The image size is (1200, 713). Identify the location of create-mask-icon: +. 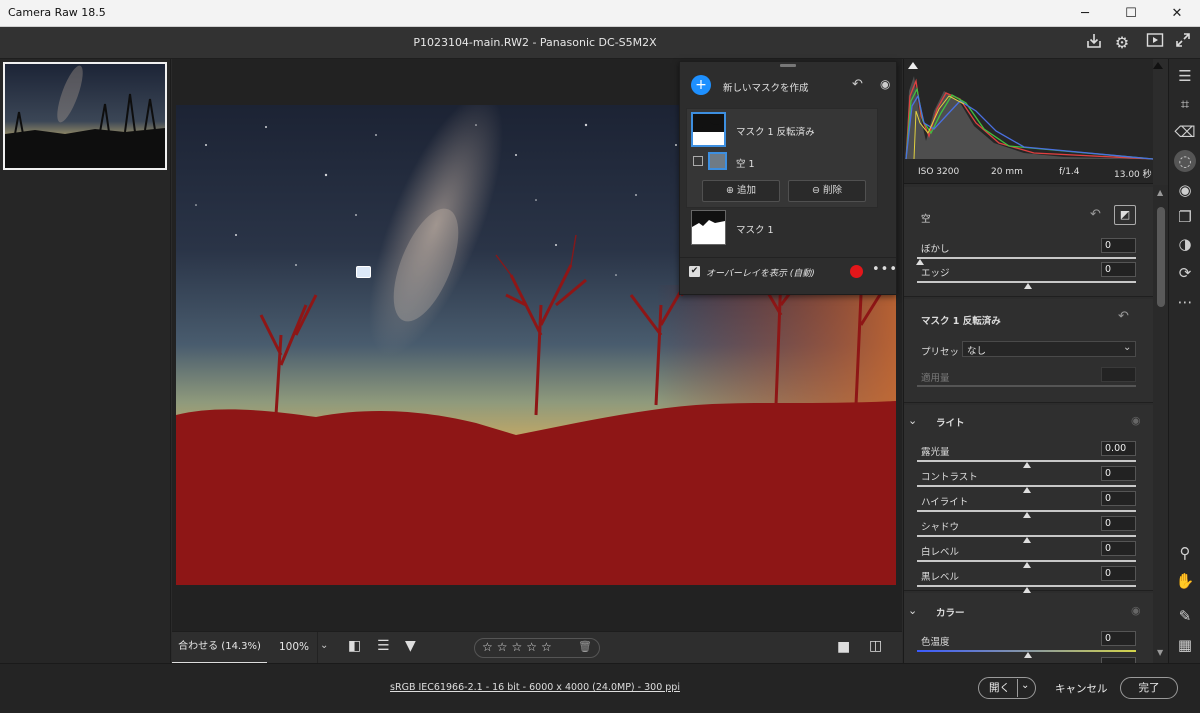
(701, 85).